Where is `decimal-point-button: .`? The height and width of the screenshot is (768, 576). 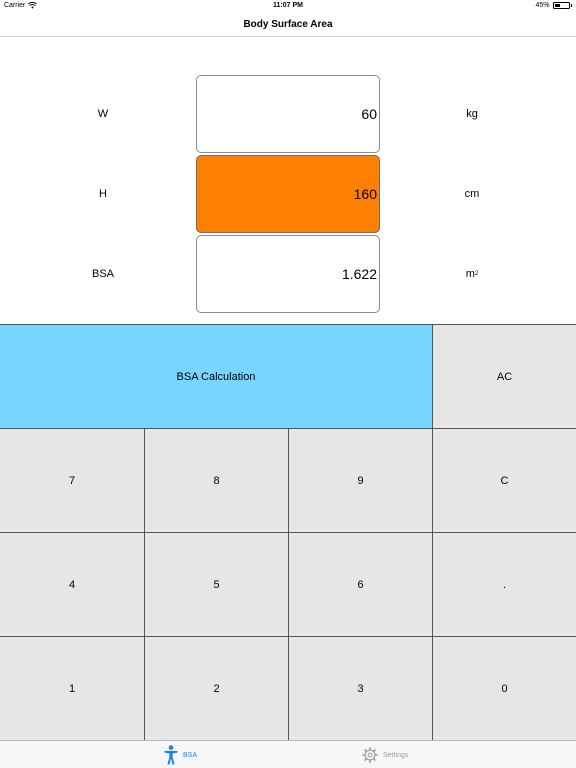
decimal-point-button: . is located at coordinates (504, 585).